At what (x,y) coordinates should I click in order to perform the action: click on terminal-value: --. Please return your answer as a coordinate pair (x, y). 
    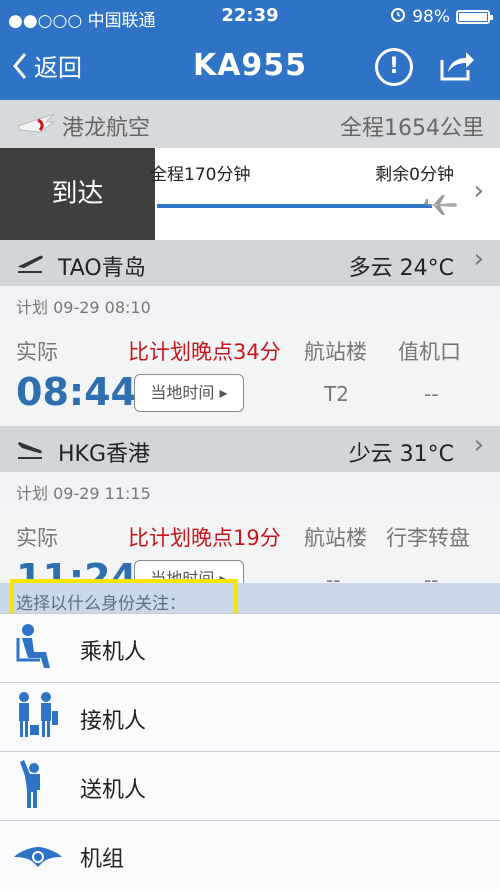
    Looking at the image, I should click on (333, 575).